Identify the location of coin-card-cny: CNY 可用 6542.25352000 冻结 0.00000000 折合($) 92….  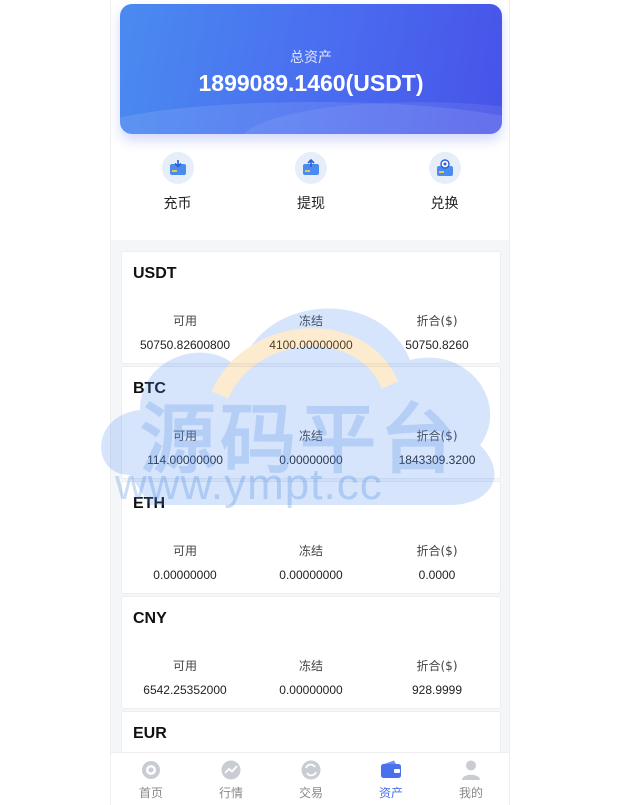
(311, 652).